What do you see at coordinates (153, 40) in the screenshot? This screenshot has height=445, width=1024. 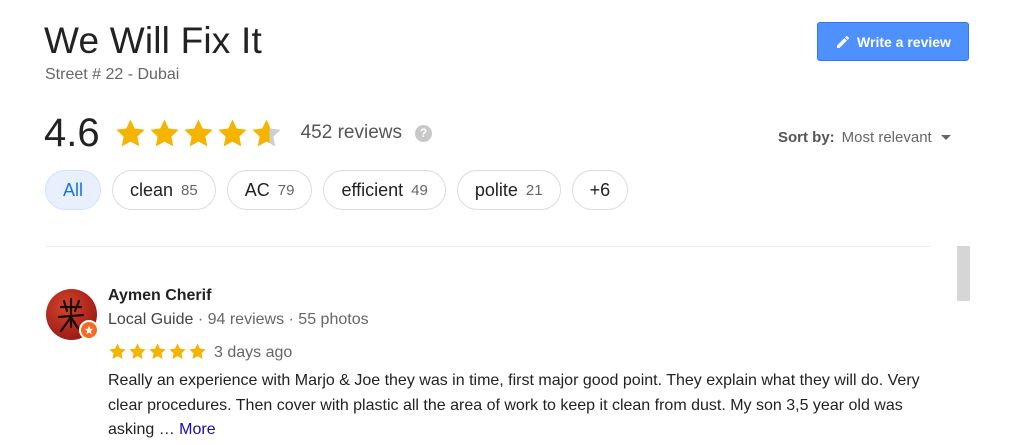 I see `business-name: We Will Fix It` at bounding box center [153, 40].